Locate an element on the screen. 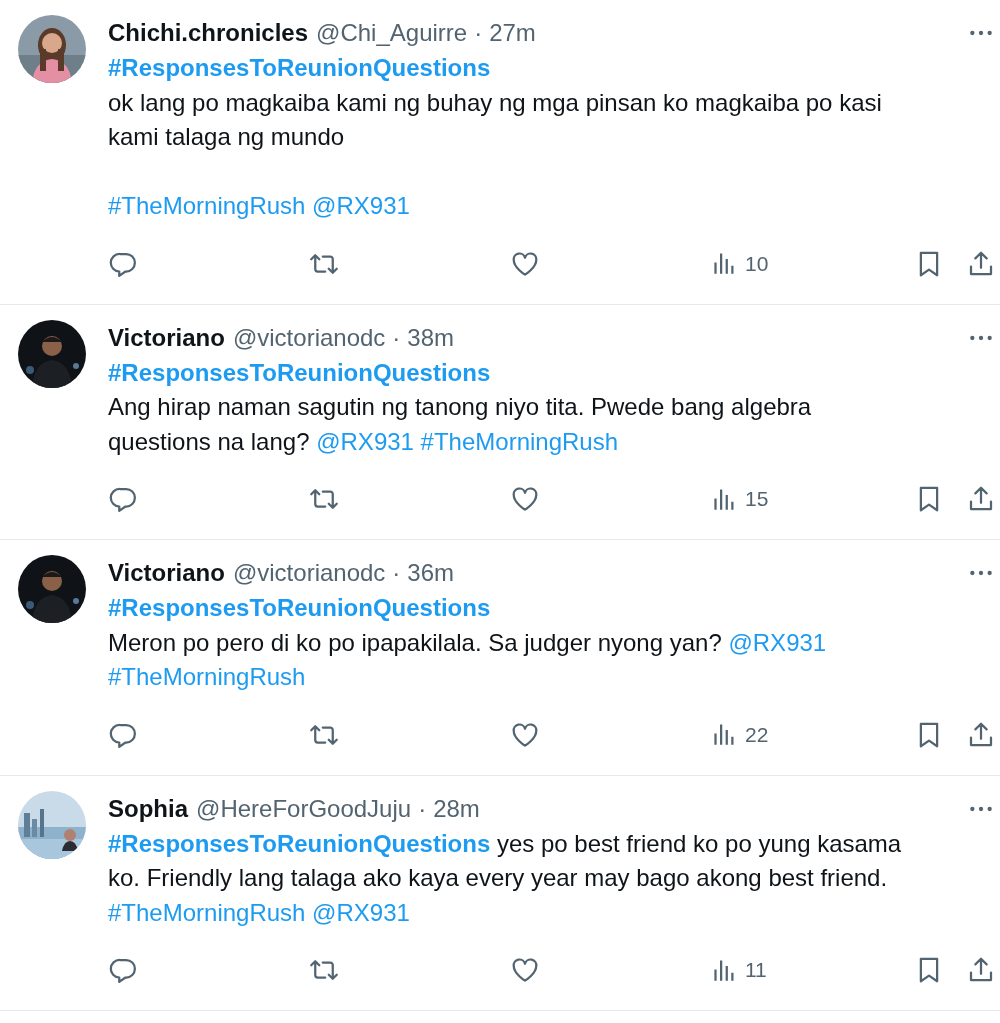 Image resolution: width=1000 pixels, height=1023 pixels. view-count: 15 is located at coordinates (757, 499).